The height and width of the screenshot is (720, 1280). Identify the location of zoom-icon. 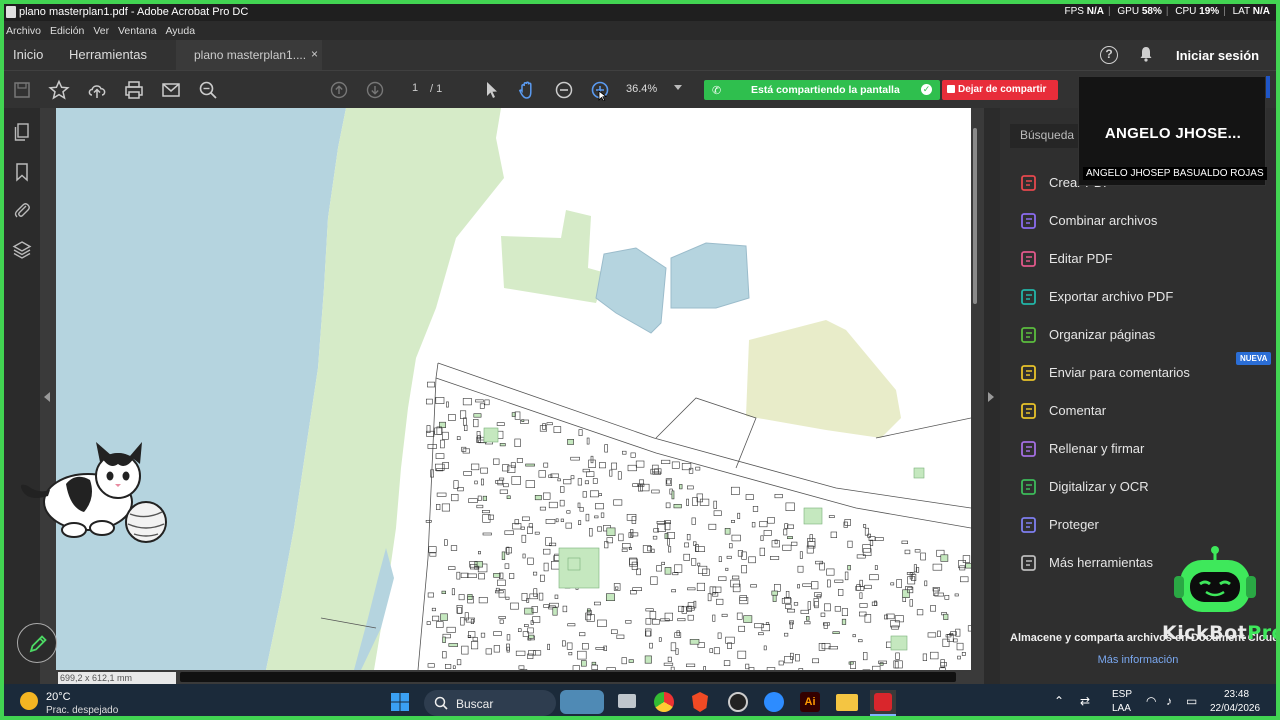
(774, 702).